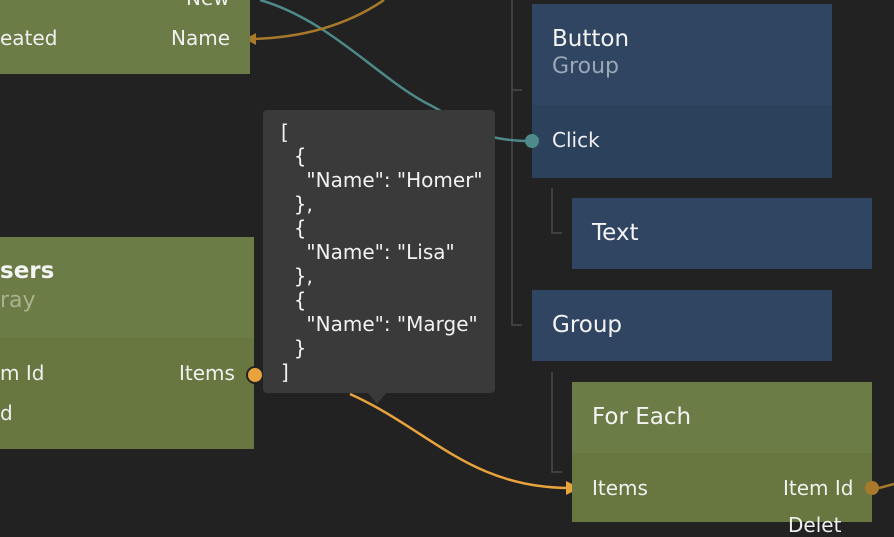 The image size is (894, 537). What do you see at coordinates (201, 38) in the screenshot?
I see `port-name-label: Name` at bounding box center [201, 38].